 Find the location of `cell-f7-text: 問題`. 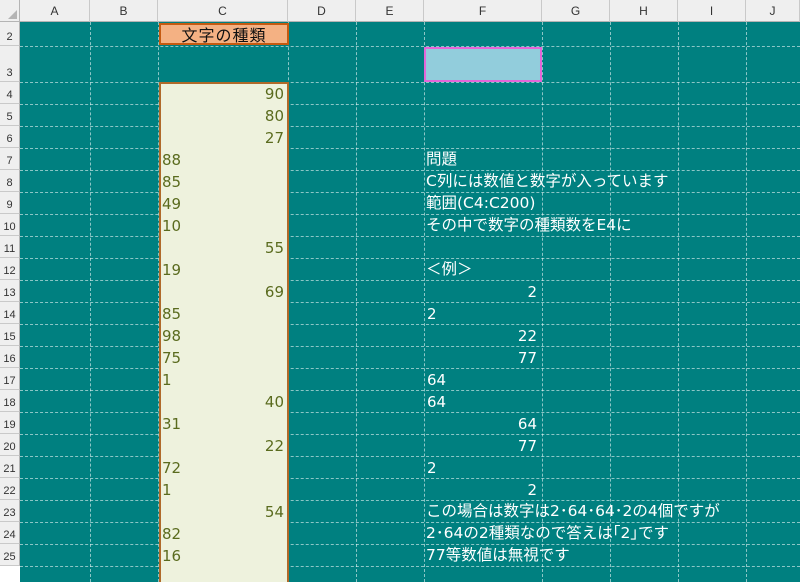

cell-f7-text: 問題 is located at coordinates (441, 159).